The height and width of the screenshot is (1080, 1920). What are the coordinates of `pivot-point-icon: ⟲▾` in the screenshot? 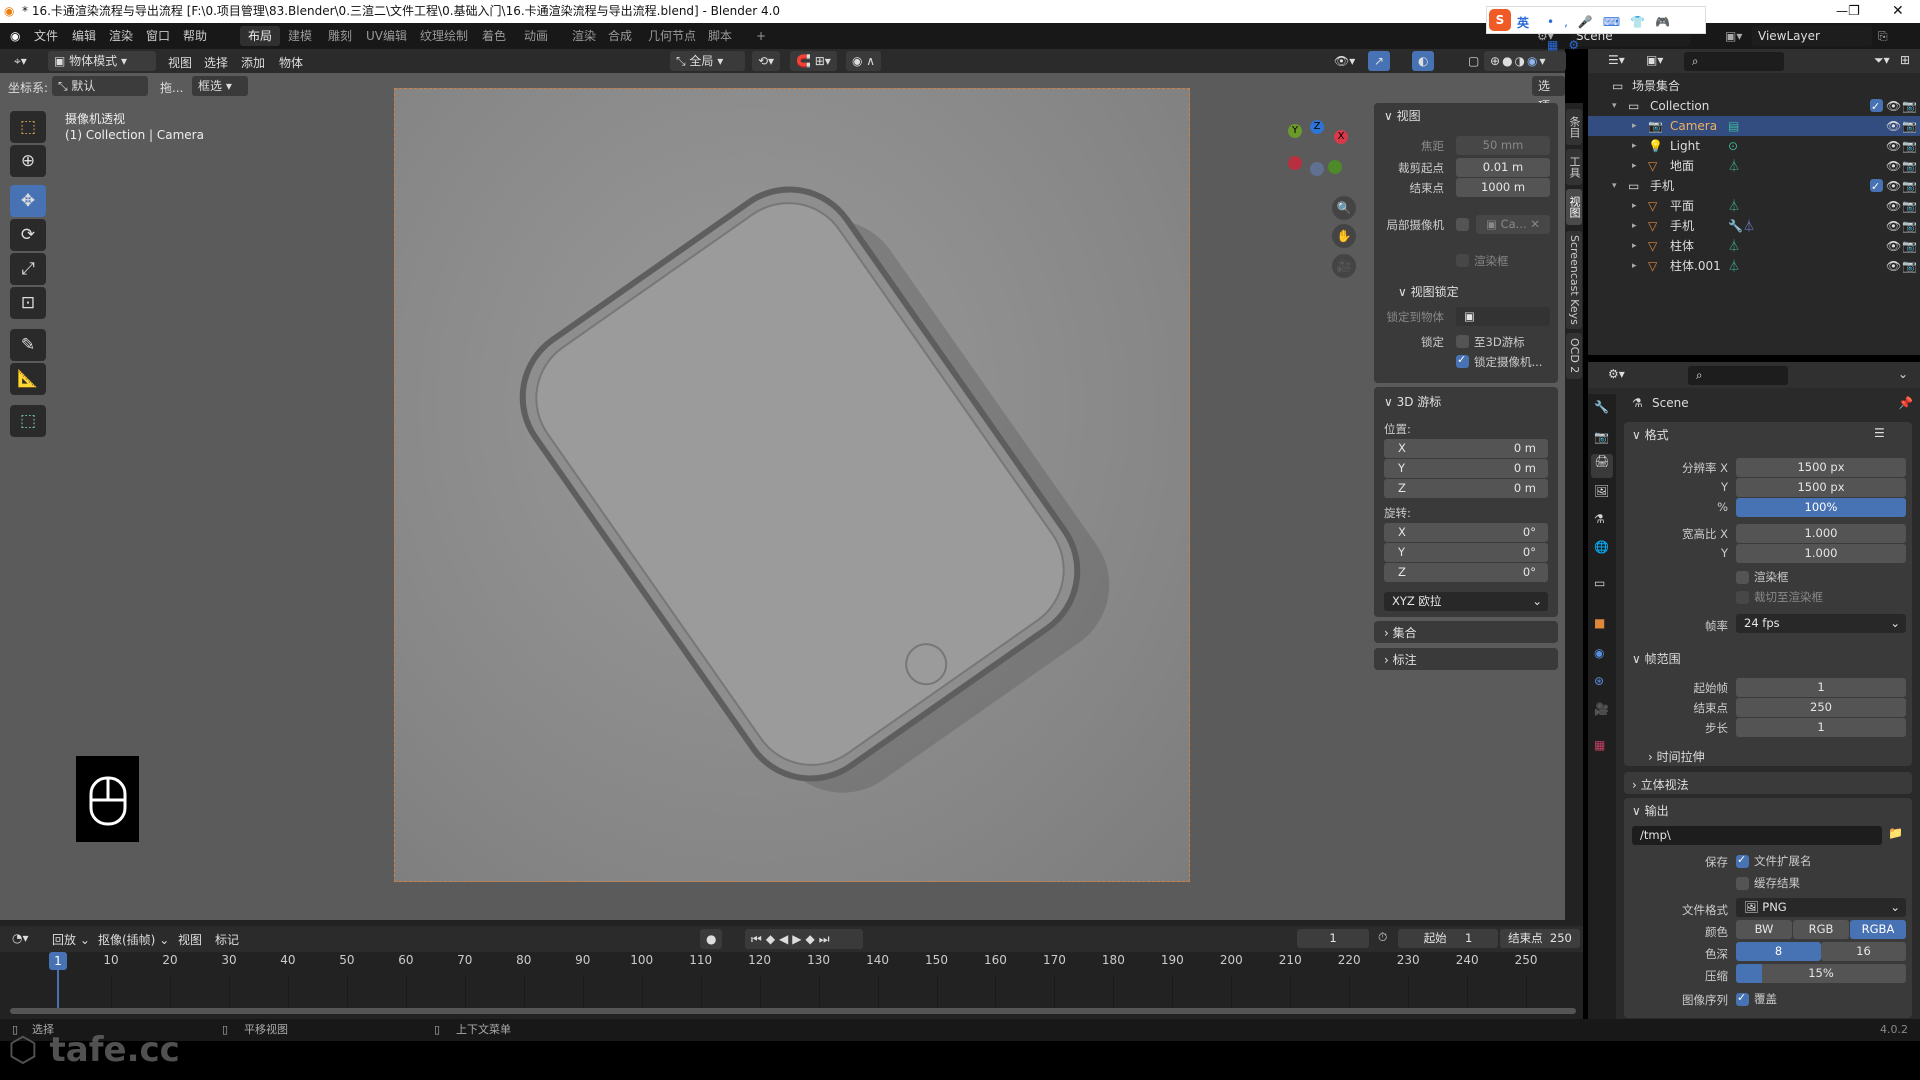 It's located at (766, 61).